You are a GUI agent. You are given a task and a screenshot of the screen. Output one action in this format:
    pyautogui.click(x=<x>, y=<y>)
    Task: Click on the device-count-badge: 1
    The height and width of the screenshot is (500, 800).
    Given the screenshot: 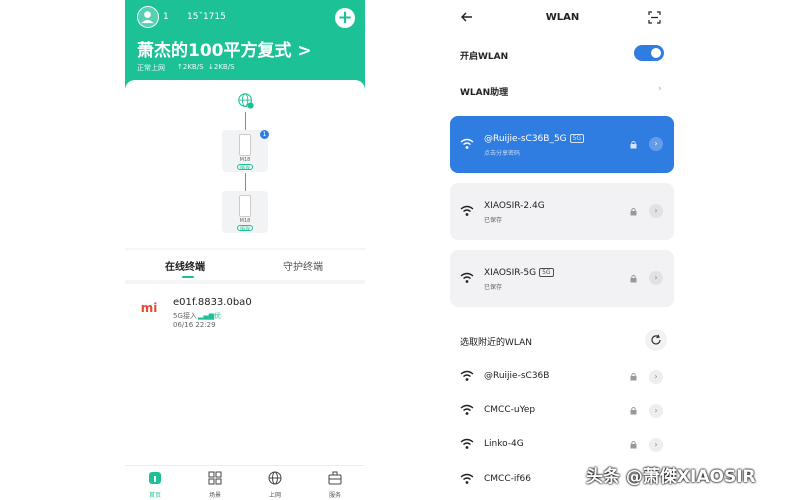 What is the action you would take?
    pyautogui.click(x=264, y=134)
    